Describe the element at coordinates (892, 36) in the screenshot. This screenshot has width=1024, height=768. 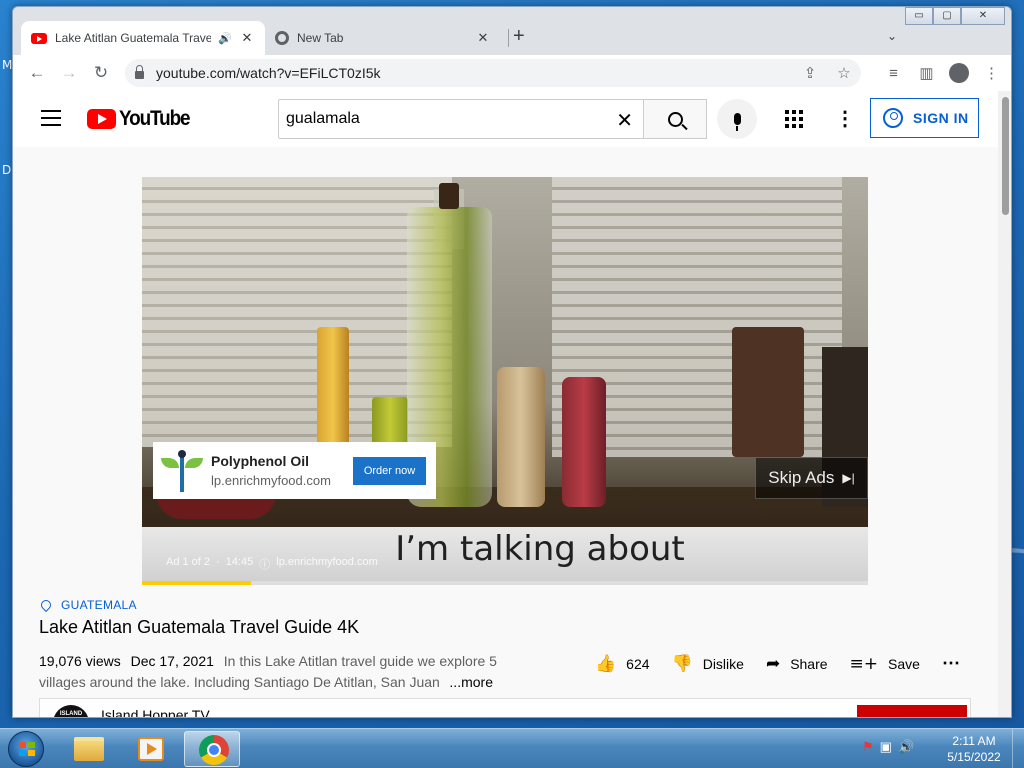
I see `tab-search-icon: ⌄` at that location.